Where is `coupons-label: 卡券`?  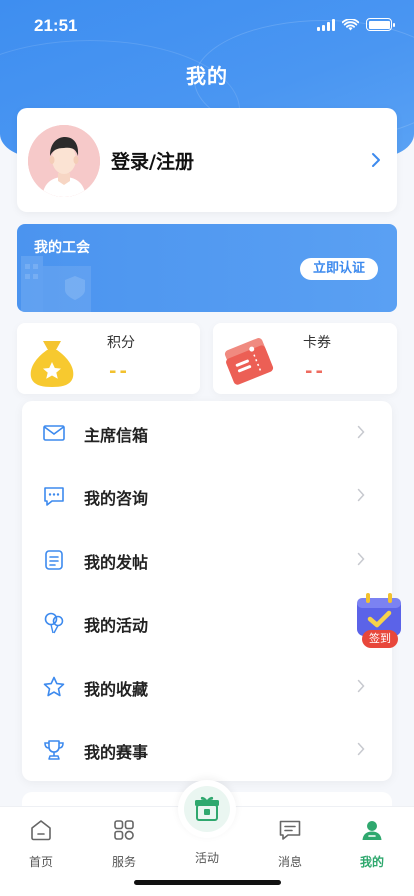
coupons-label: 卡券 is located at coordinates (317, 343).